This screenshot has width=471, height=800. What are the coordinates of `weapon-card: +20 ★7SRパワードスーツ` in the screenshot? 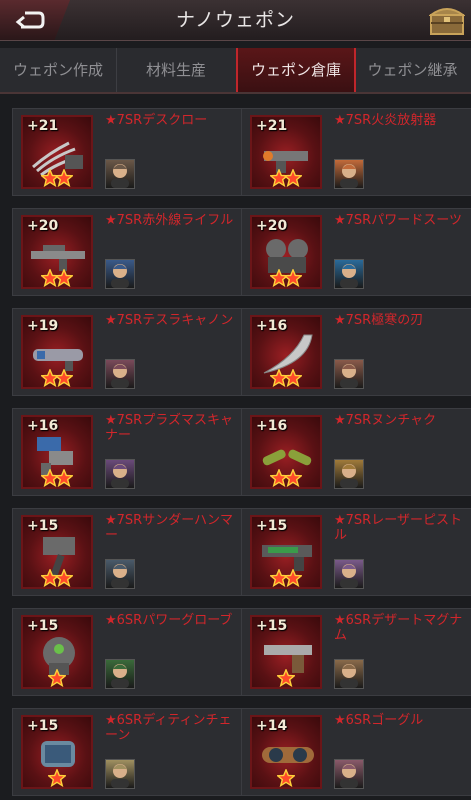 It's located at (356, 252).